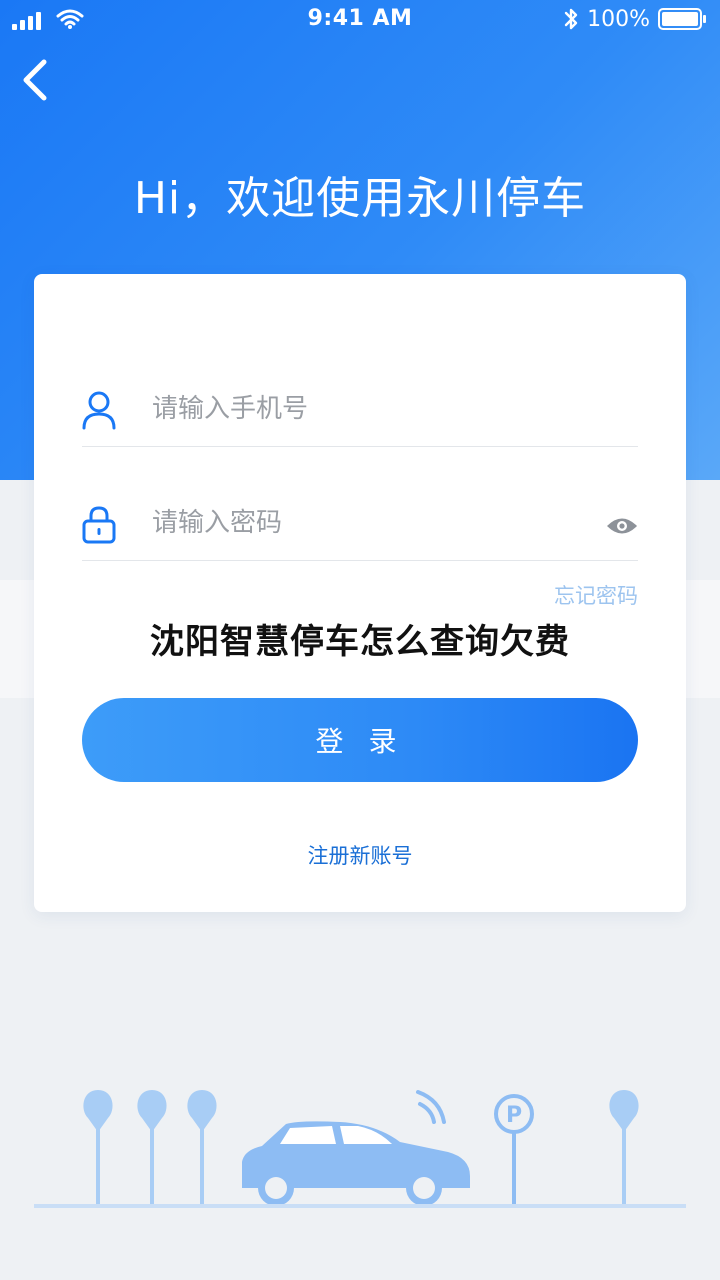 This screenshot has height=1280, width=720. I want to click on back-button, so click(36, 80).